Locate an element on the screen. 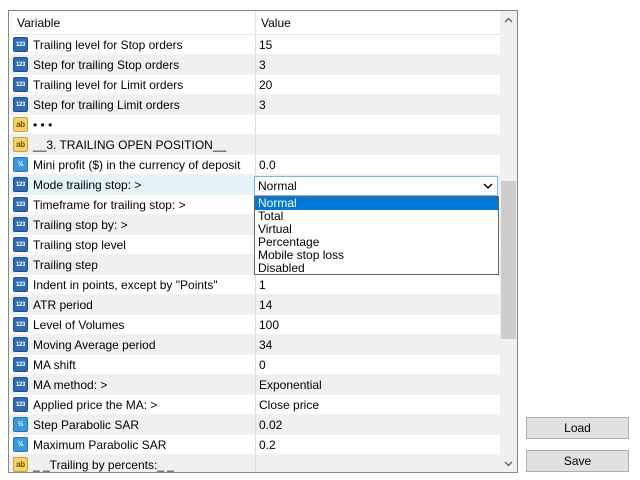  variable-cell: 123 Trailing level for Limit orders is located at coordinates (132, 84).